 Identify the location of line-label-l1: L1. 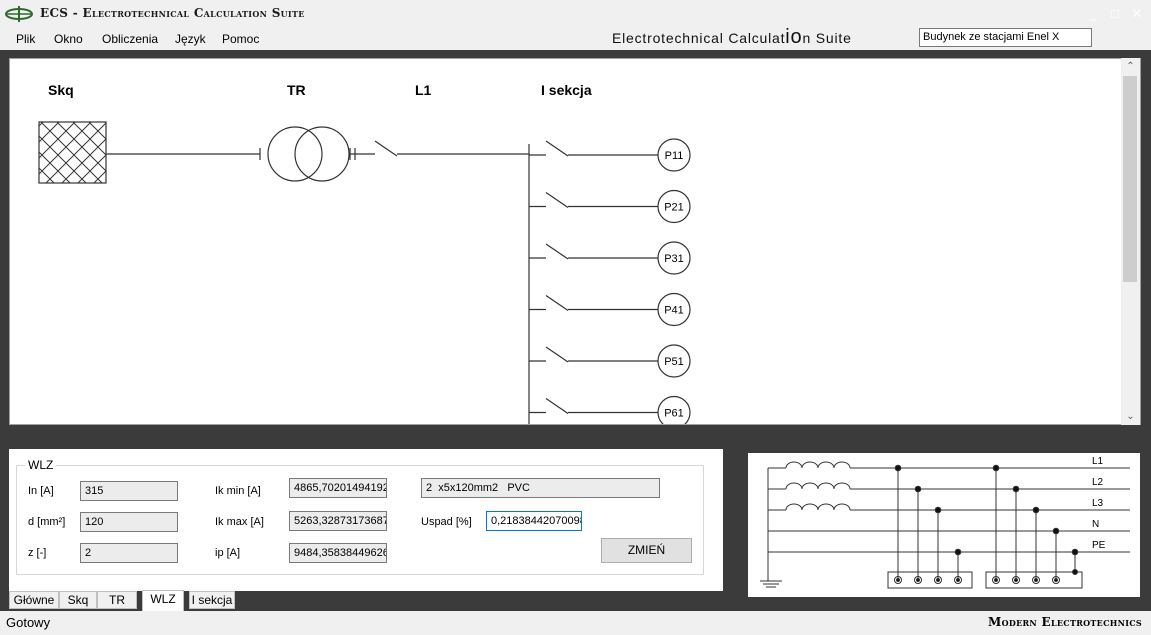
(1098, 461).